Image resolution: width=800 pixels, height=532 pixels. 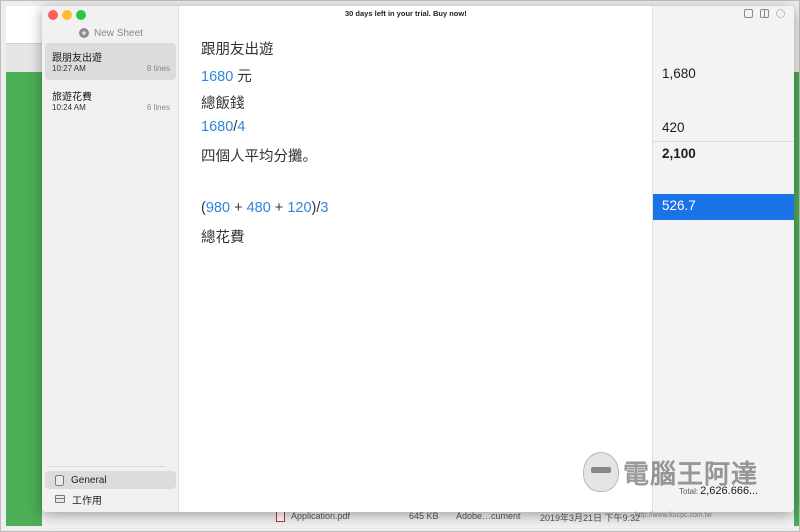 I want to click on new-sheet-button: + New Sheet, so click(x=111, y=33).